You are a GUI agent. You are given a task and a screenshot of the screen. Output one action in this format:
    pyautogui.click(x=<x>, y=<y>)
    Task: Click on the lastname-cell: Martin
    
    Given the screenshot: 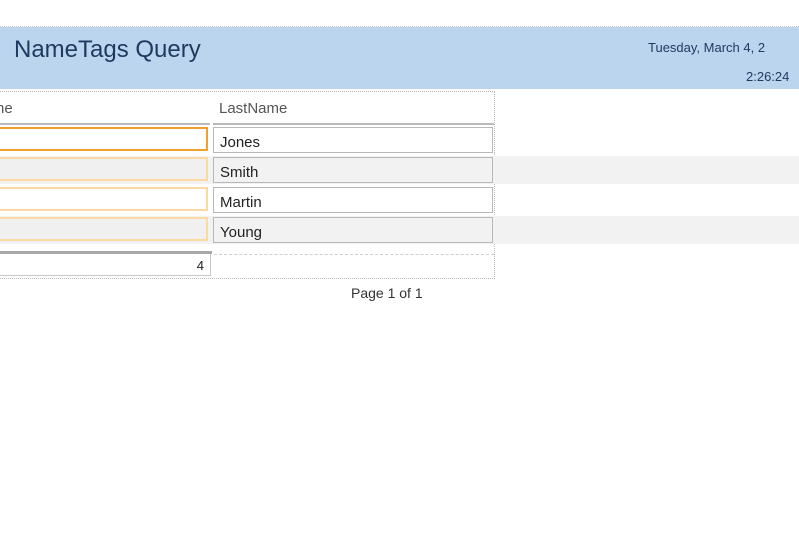 What is the action you would take?
    pyautogui.click(x=353, y=200)
    